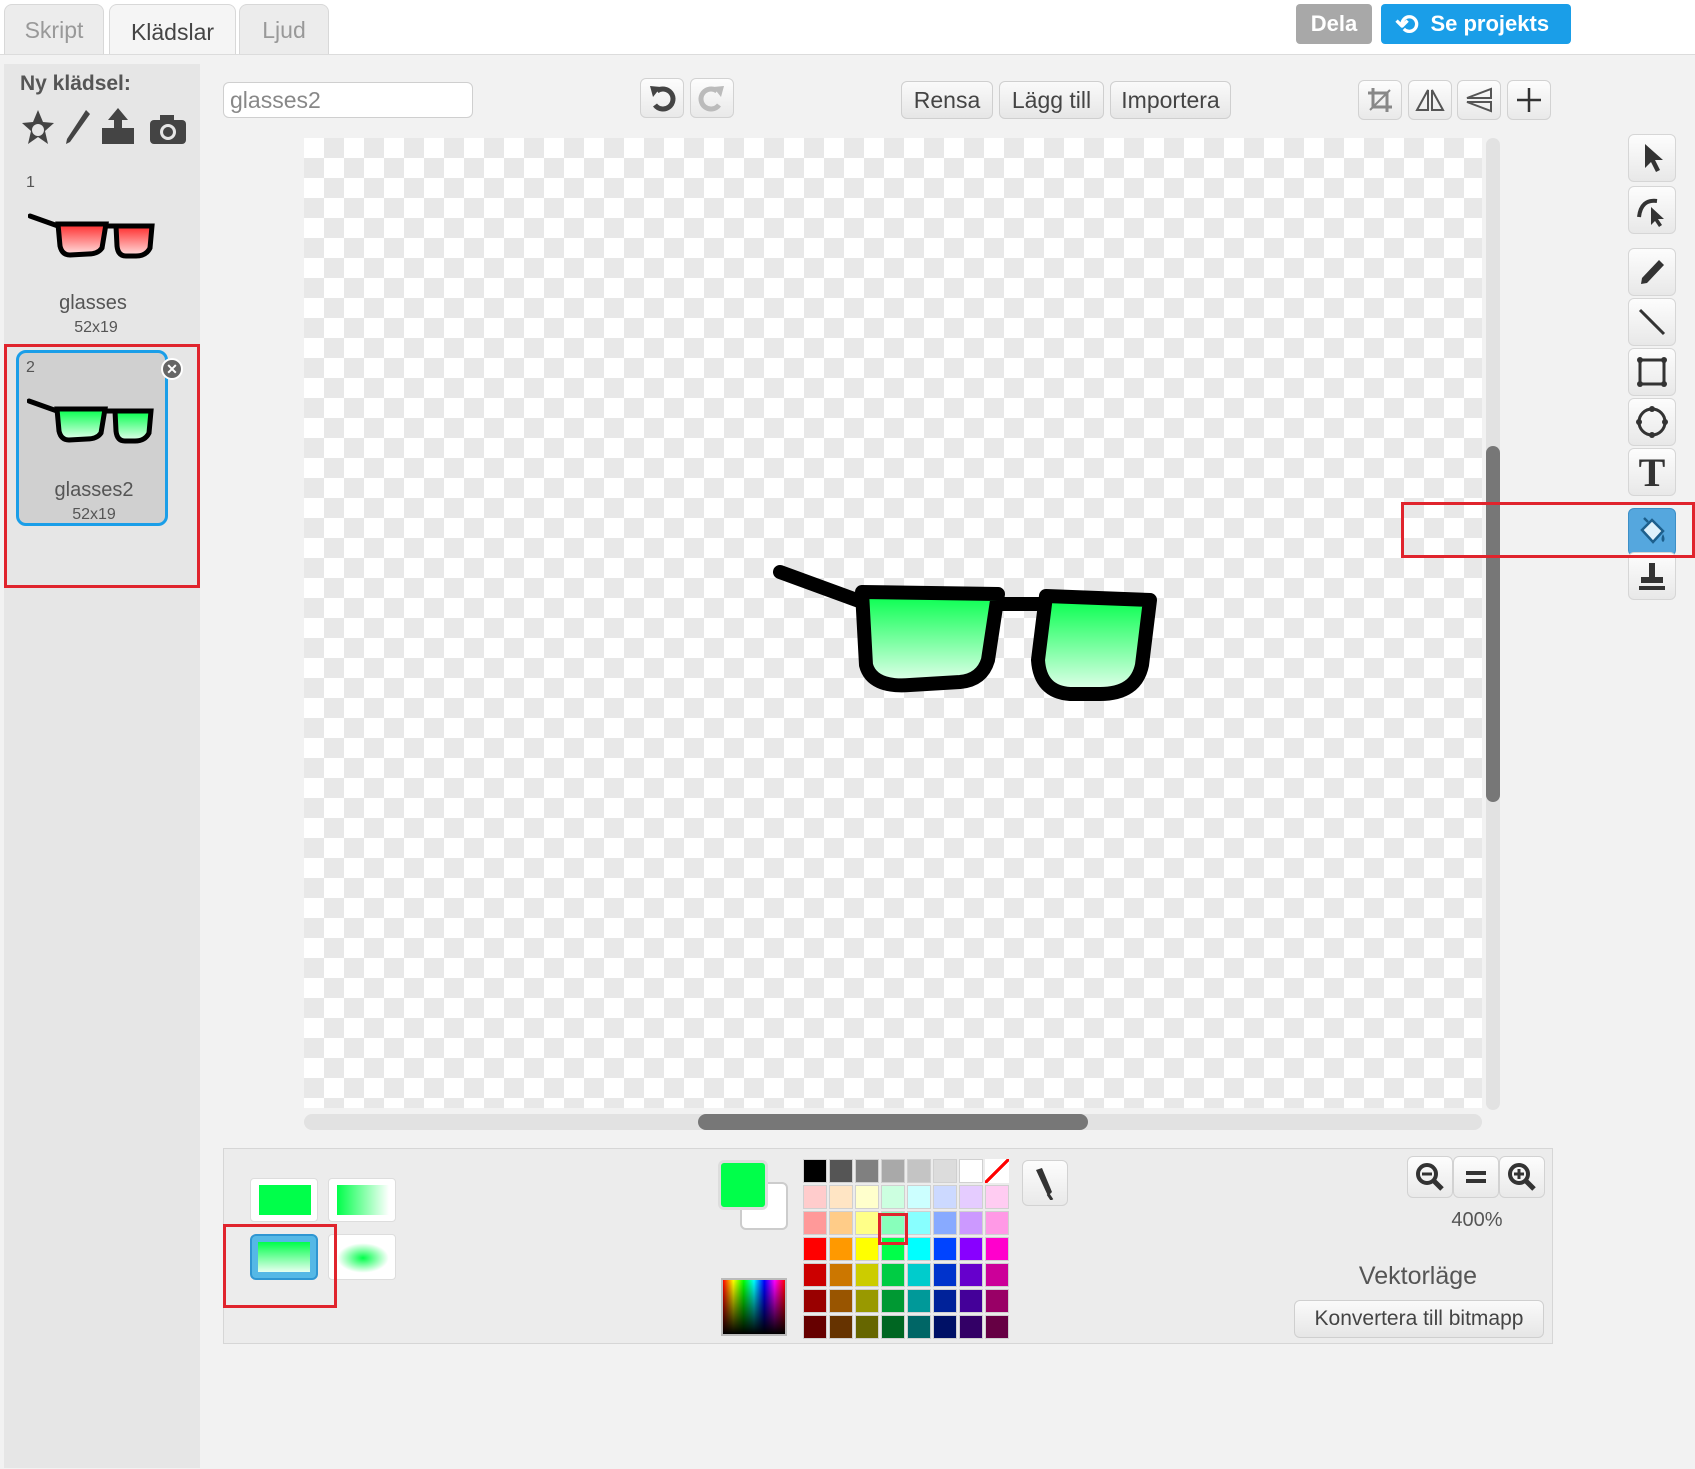  I want to click on camera-icon, so click(168, 129).